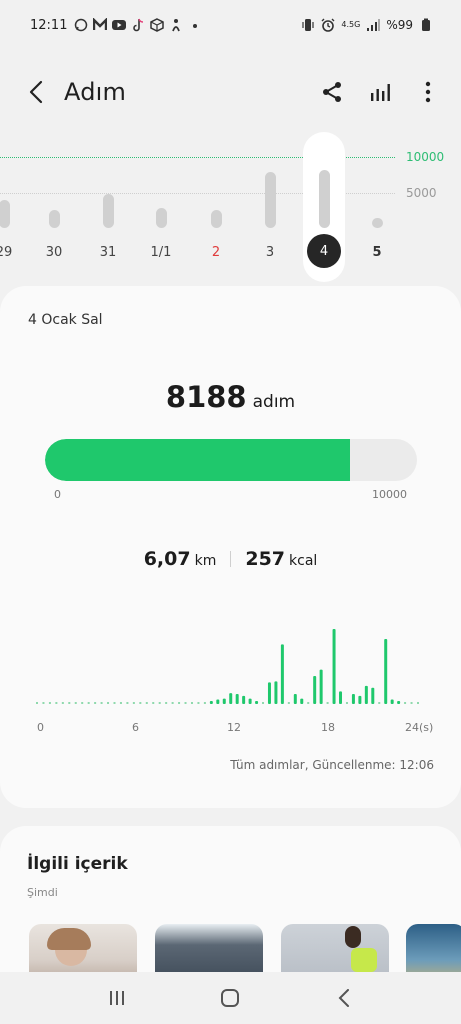 The image size is (461, 1024). I want to click on home-icon, so click(230, 998).